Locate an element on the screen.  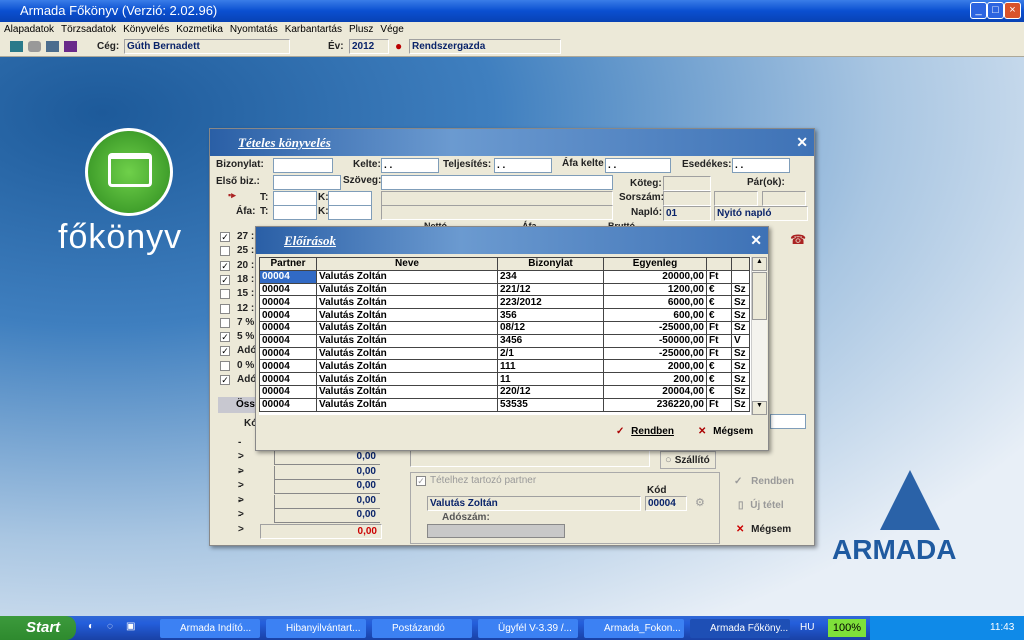
vat-row: ✓ 5 % is located at coordinates (240, 337).